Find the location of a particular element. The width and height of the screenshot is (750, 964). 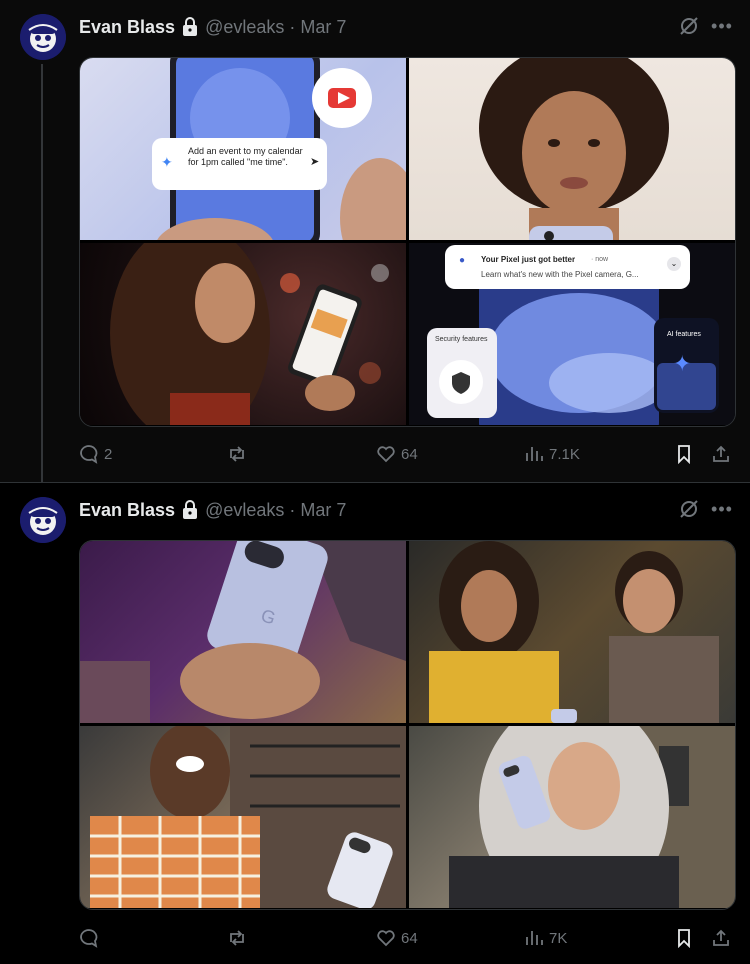

shield-icon is located at coordinates (461, 382).